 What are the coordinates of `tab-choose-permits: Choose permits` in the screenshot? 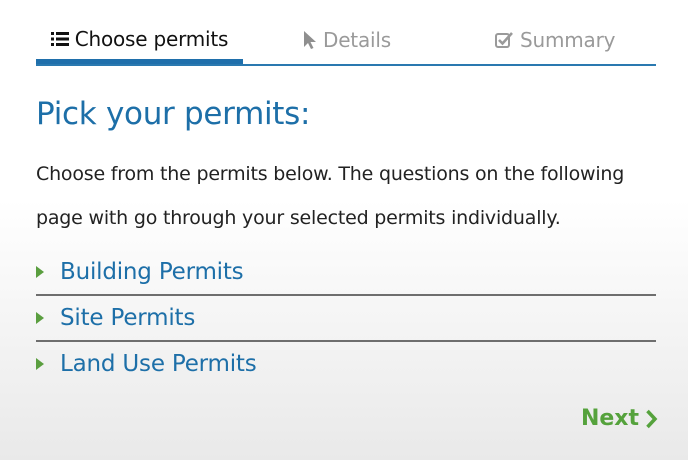 It's located at (139, 40).